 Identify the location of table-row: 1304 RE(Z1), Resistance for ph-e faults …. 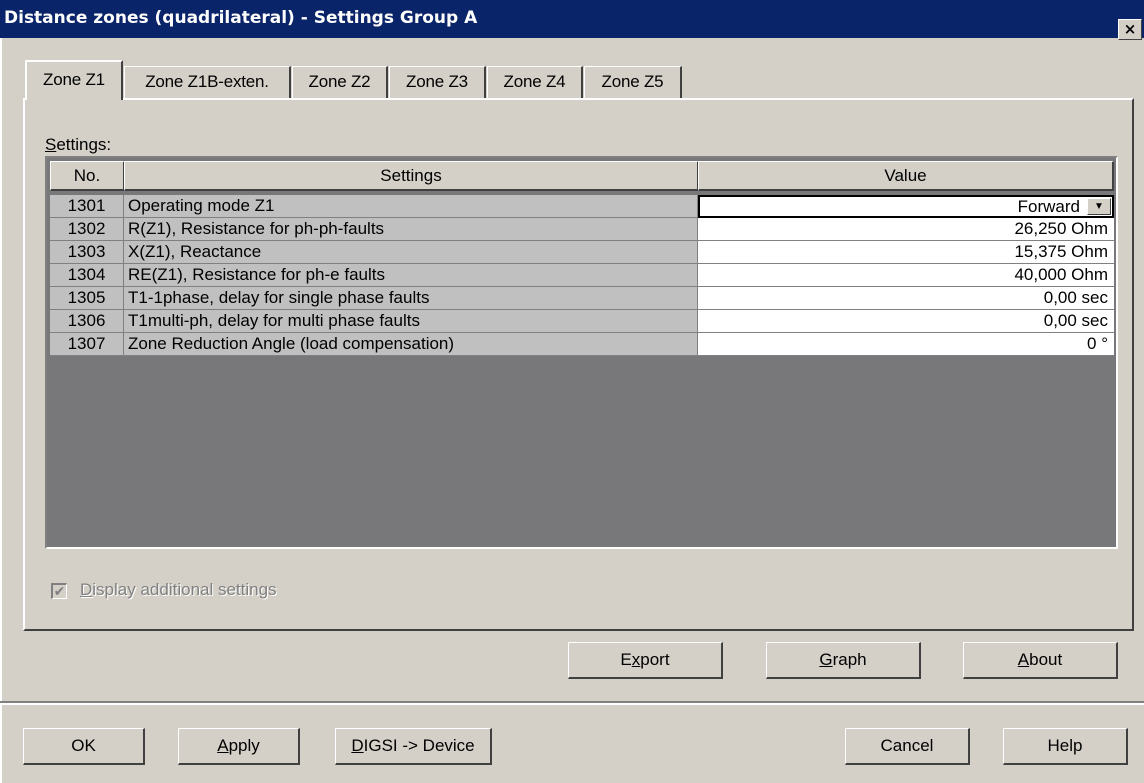
(582, 275).